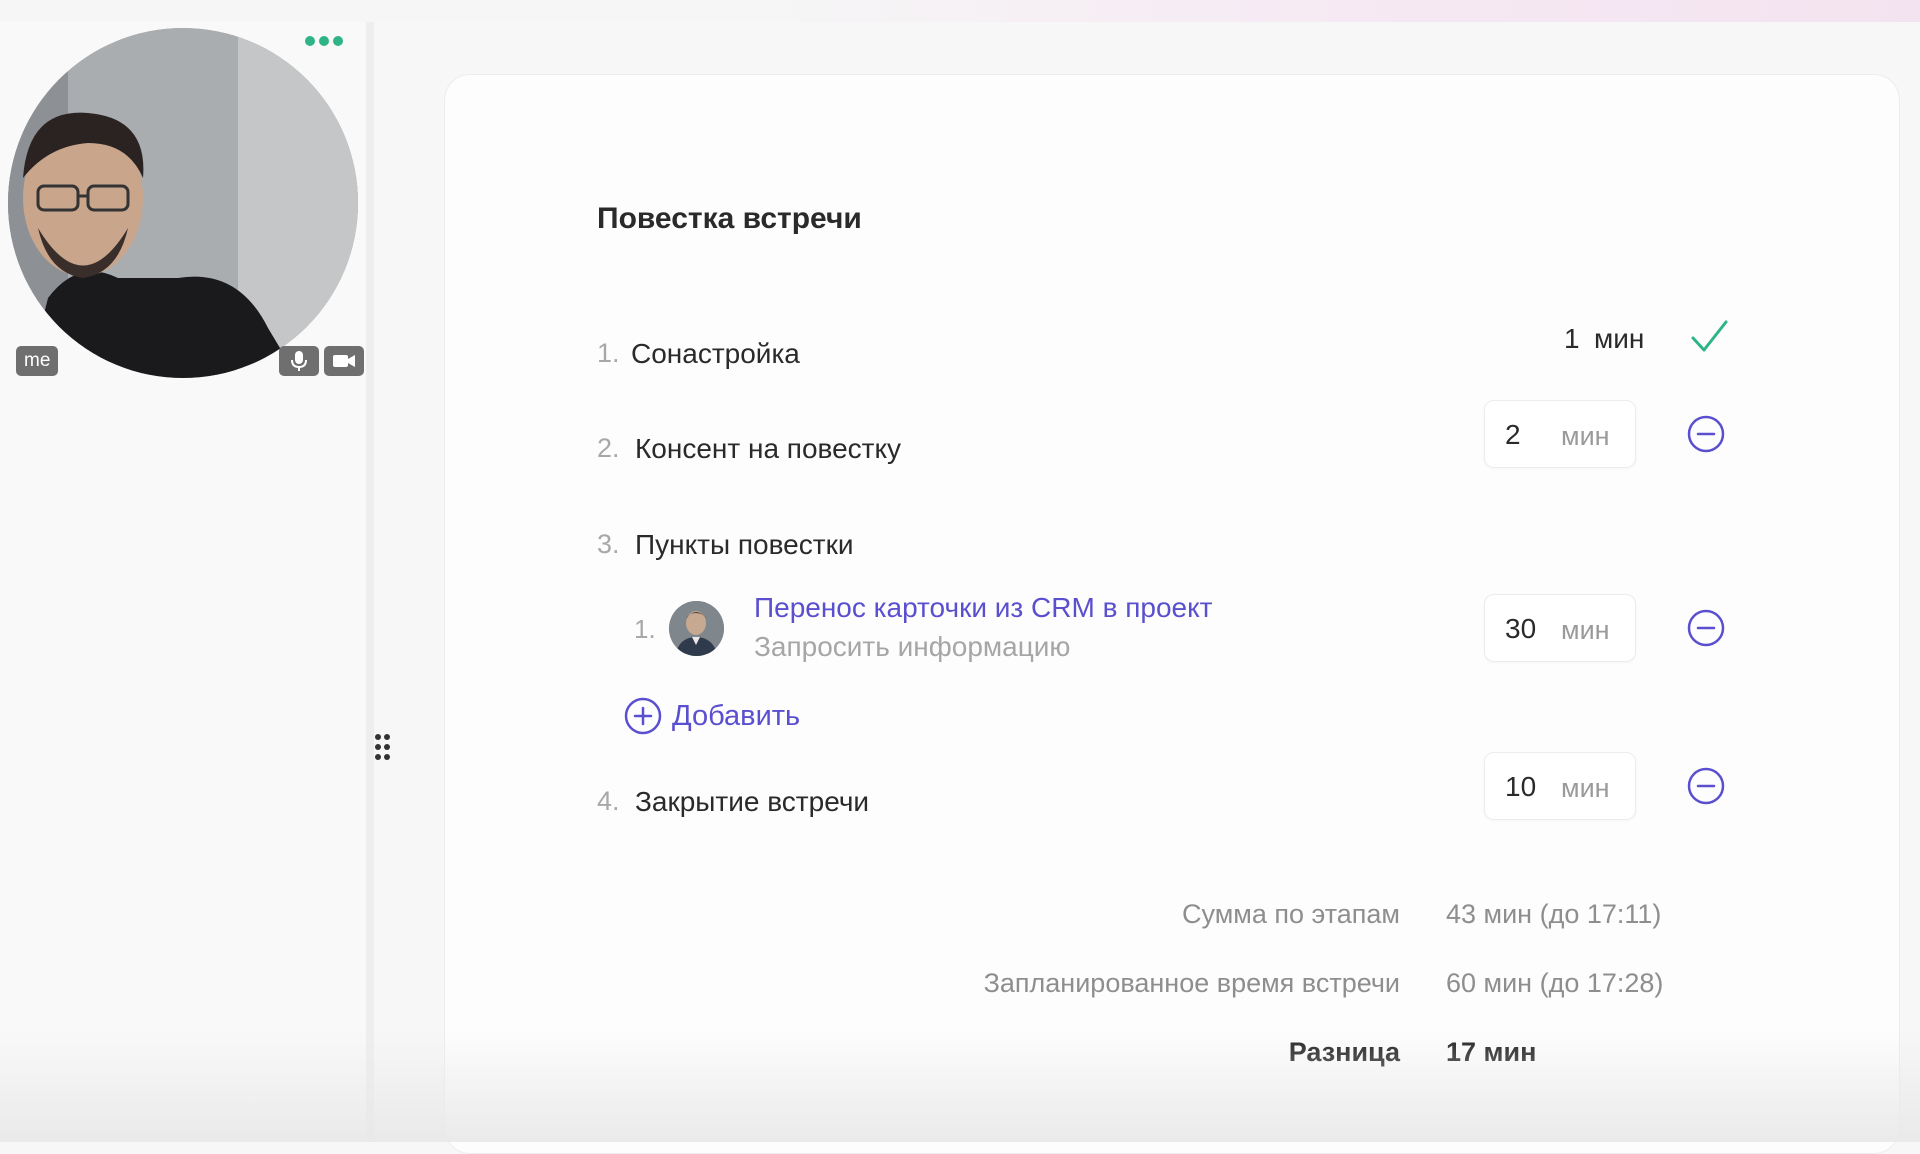 This screenshot has height=1154, width=1920. Describe the element at coordinates (1521, 628) in the screenshot. I see `duration-value: 30` at that location.